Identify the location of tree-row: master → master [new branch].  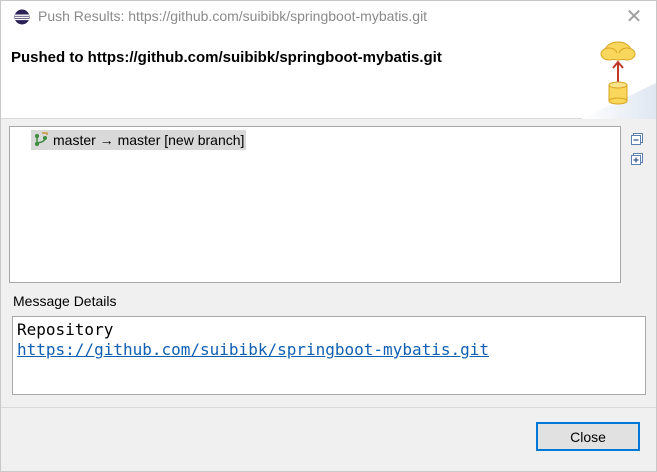
(139, 140).